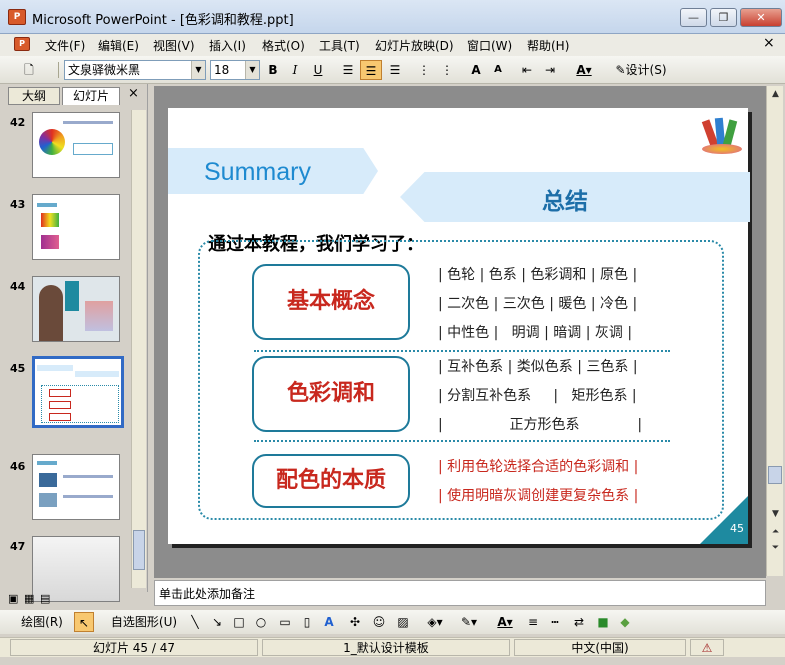 The height and width of the screenshot is (665, 785). Describe the element at coordinates (34, 96) in the screenshot. I see `tab-outline: 大纲` at that location.